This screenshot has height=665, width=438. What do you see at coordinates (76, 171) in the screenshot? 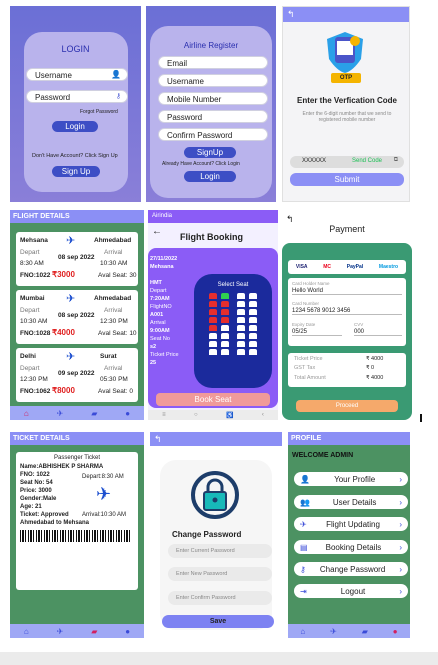
I see `signup-button: Sign Up` at bounding box center [76, 171].